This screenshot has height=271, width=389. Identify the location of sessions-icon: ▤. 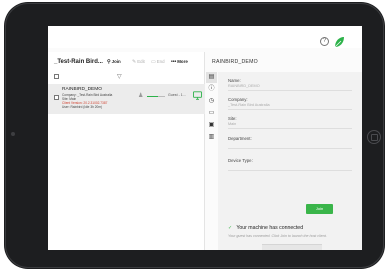
(211, 77).